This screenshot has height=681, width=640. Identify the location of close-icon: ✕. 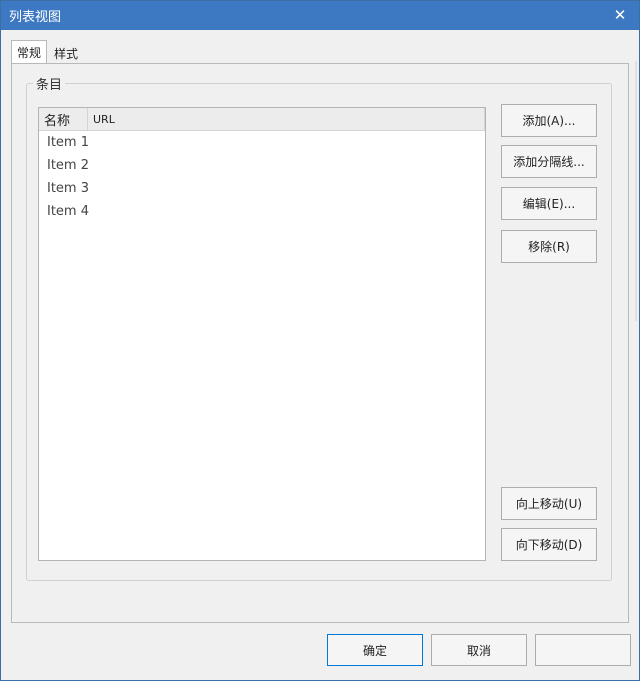
(620, 15).